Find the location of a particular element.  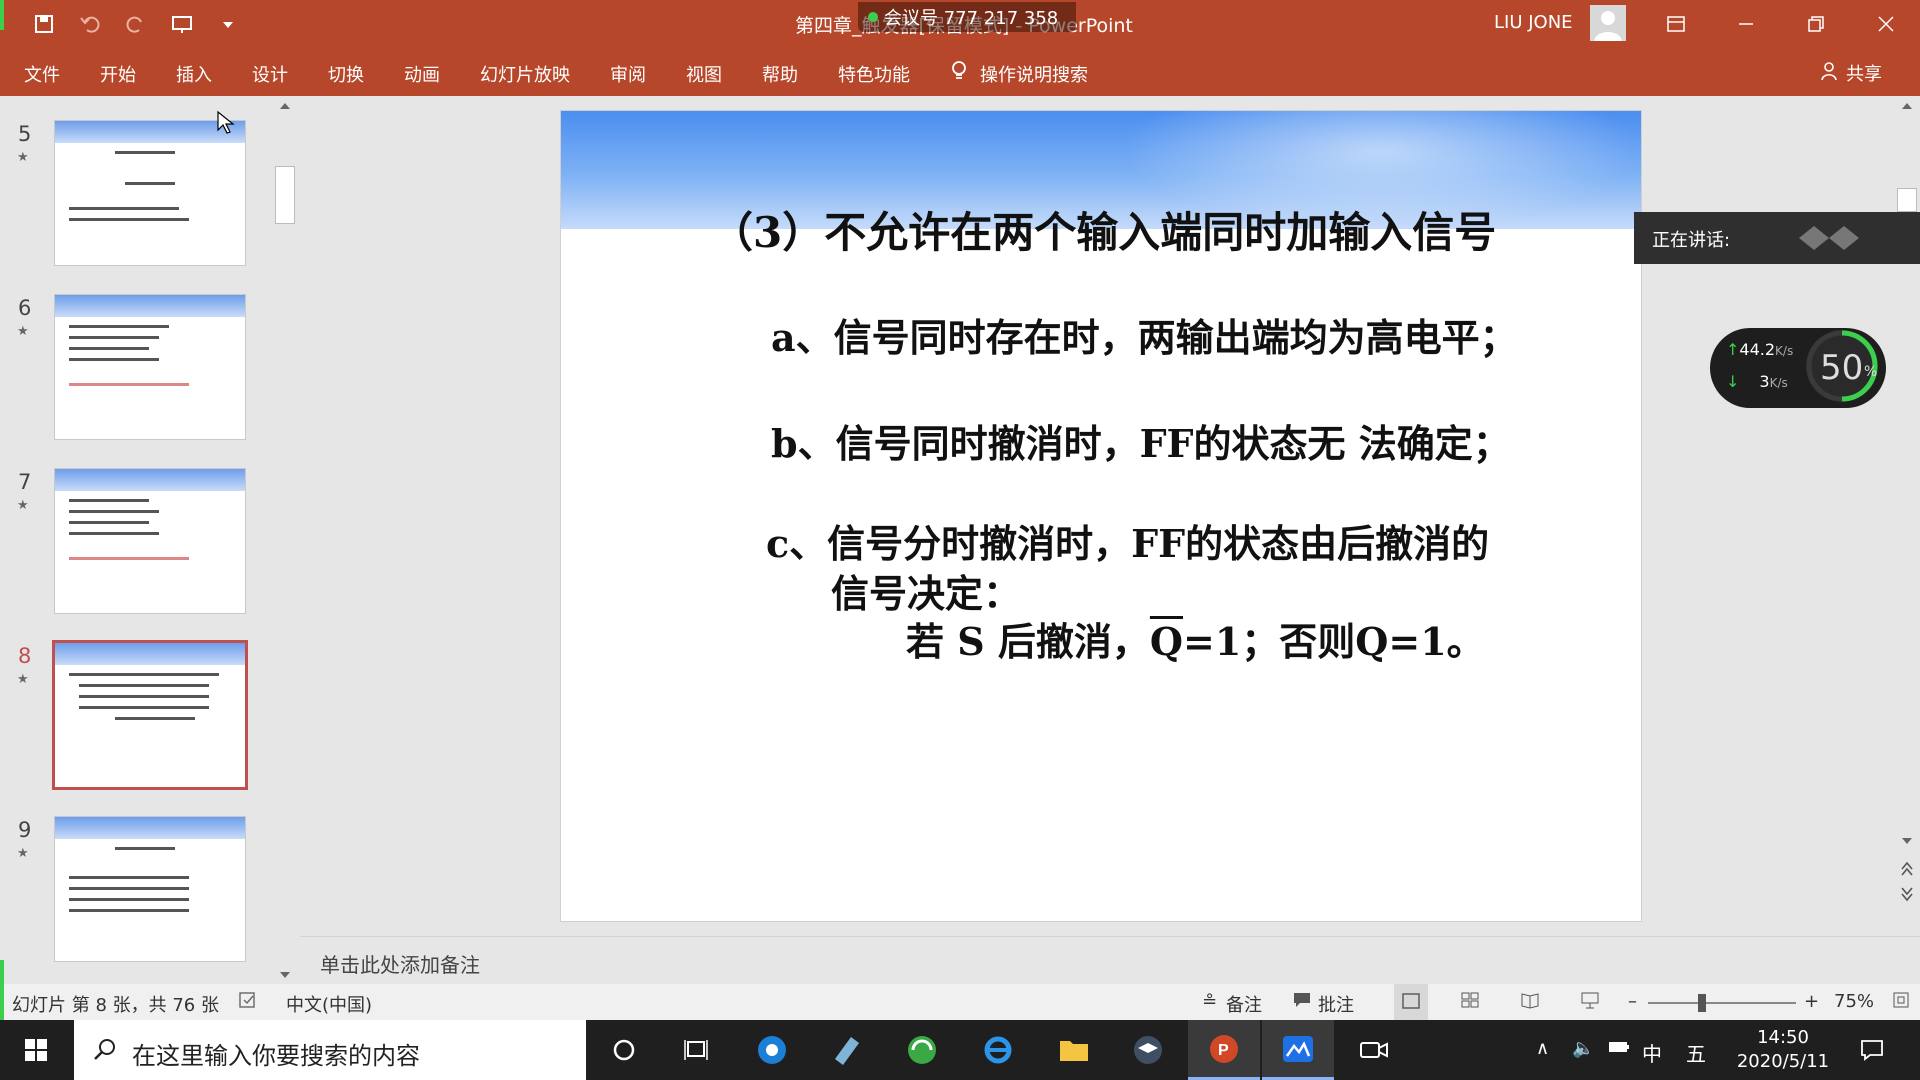

slide-line-c2: 信号决定： is located at coordinates (926, 590).